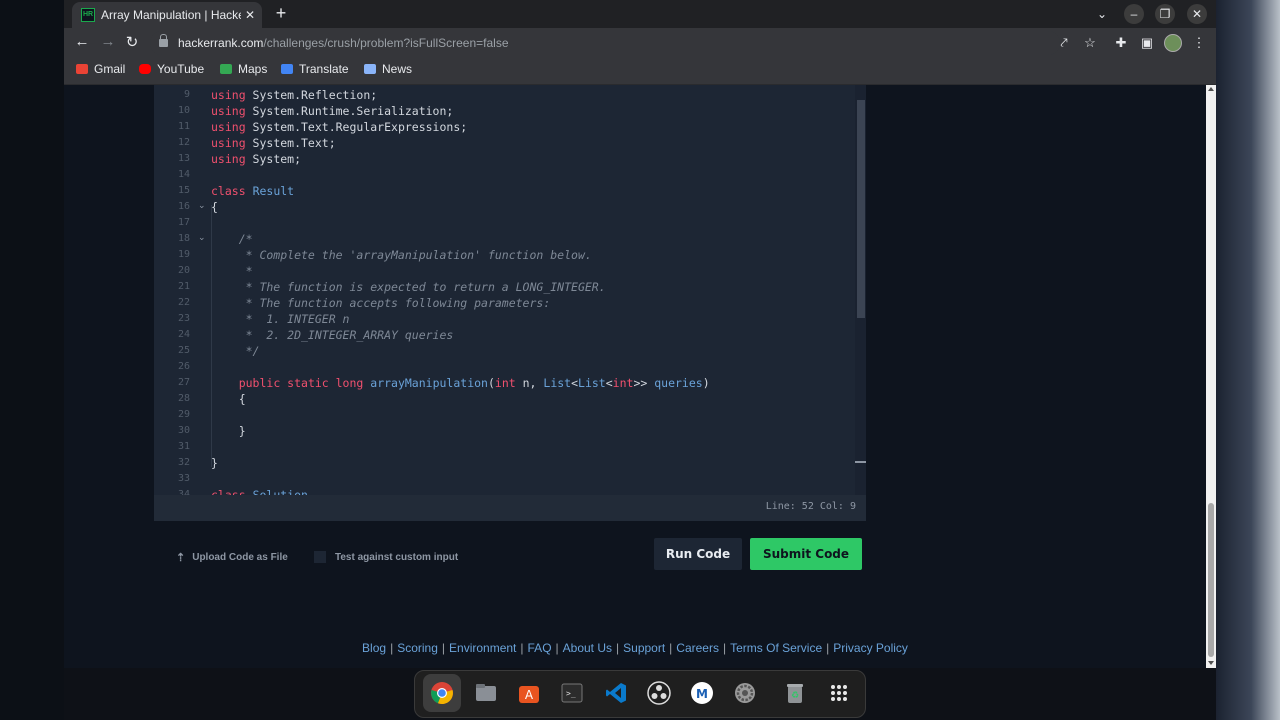  I want to click on code-line: *, so click(232, 271).